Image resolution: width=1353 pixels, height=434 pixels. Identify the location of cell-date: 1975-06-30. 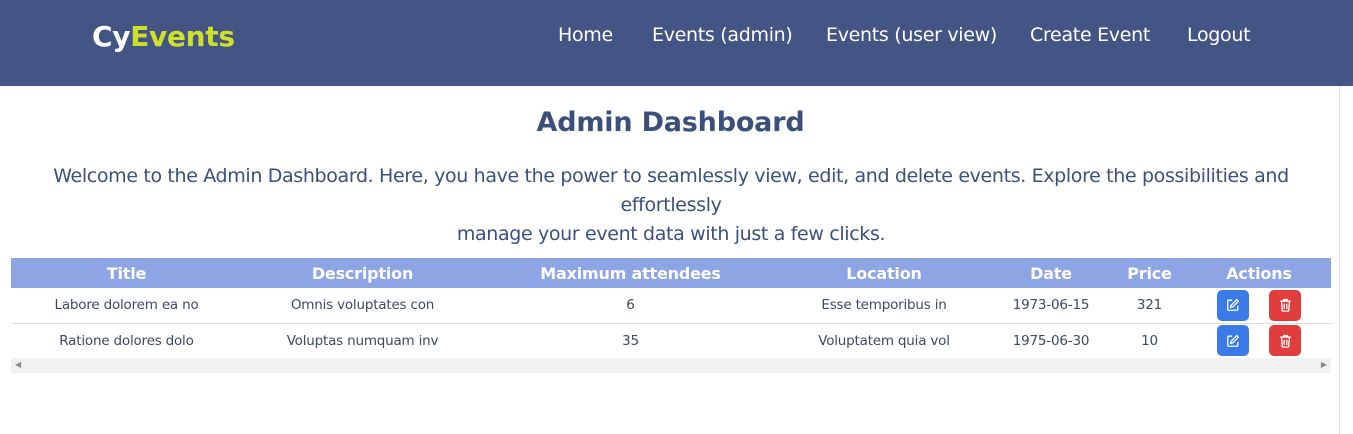
(1051, 340).